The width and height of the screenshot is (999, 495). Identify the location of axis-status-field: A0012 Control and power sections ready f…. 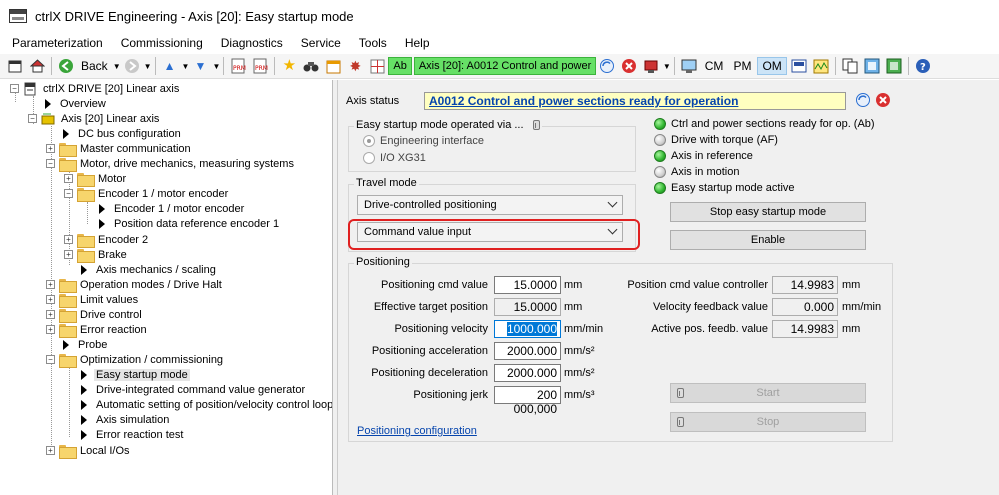
(635, 101).